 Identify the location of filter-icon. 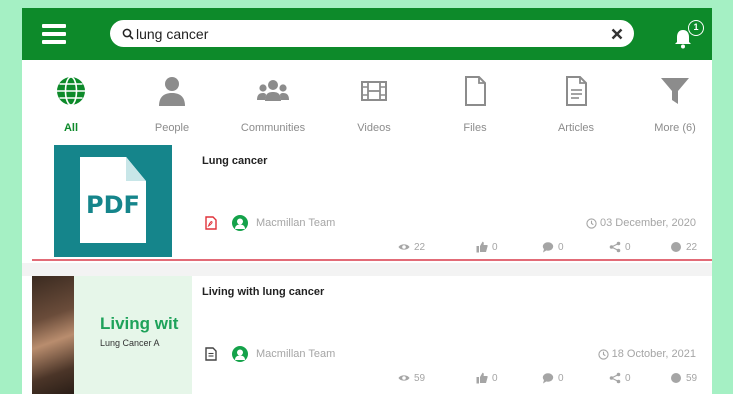
(675, 91).